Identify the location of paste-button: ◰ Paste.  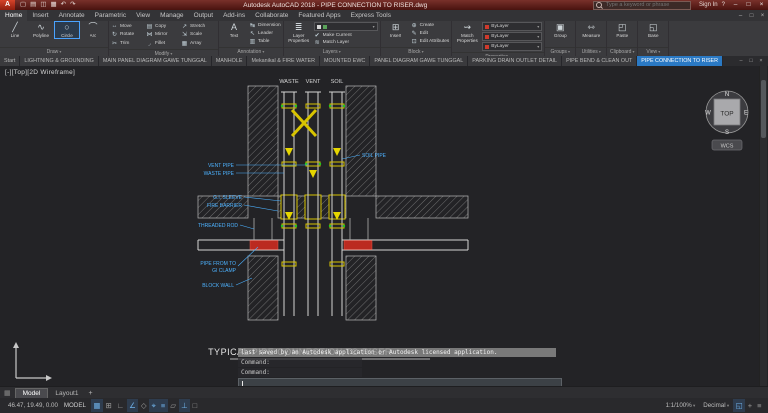
(622, 30).